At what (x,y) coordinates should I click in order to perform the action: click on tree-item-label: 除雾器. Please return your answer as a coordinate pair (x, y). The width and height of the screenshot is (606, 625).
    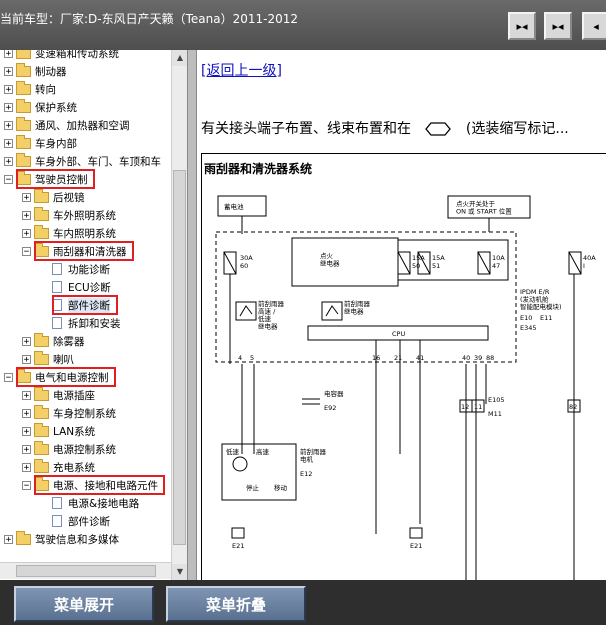
    Looking at the image, I should click on (69, 341).